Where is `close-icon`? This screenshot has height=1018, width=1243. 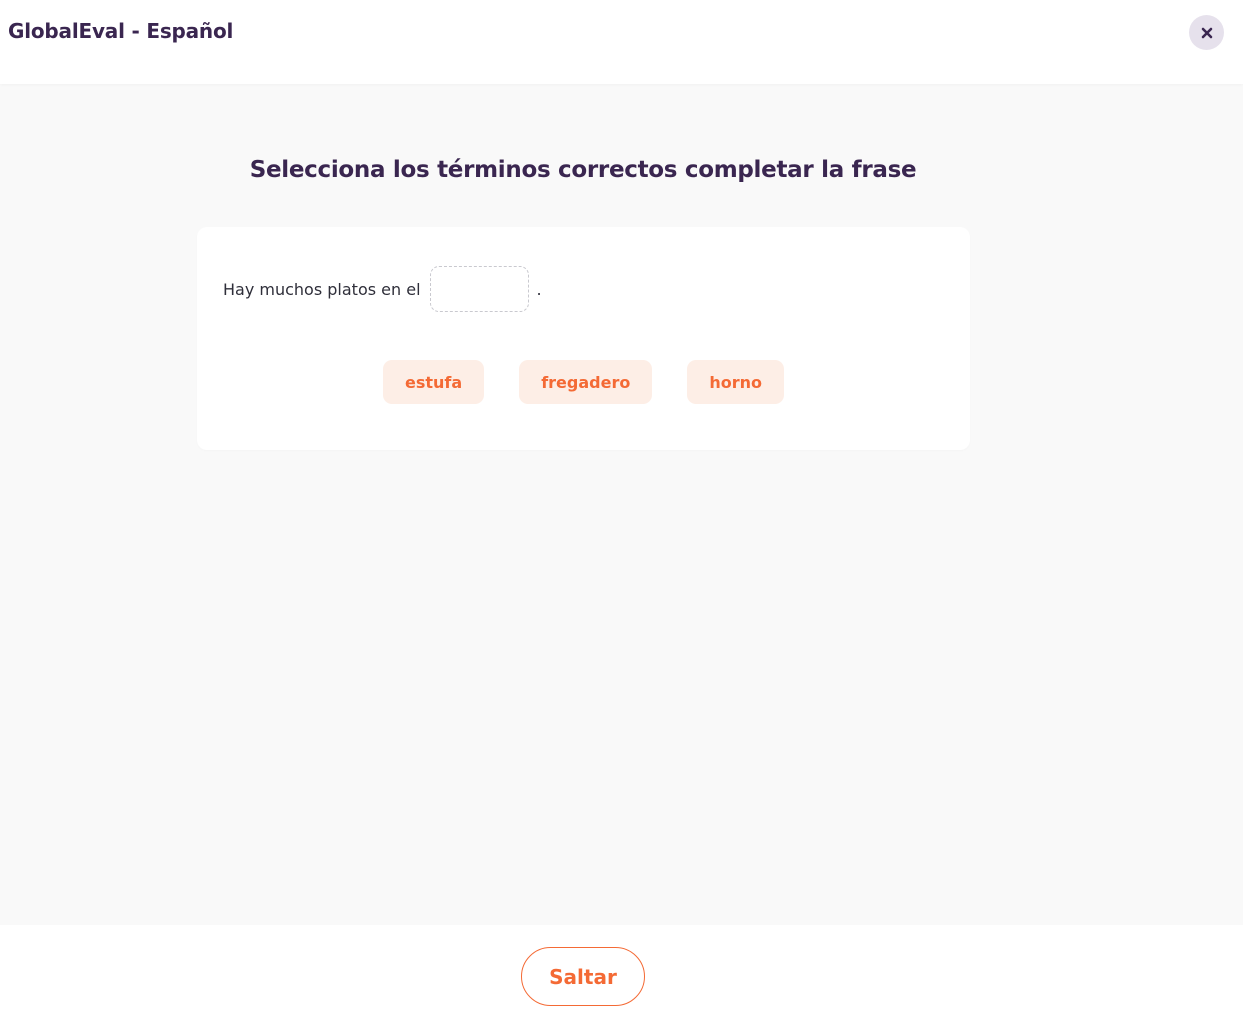 close-icon is located at coordinates (1207, 33).